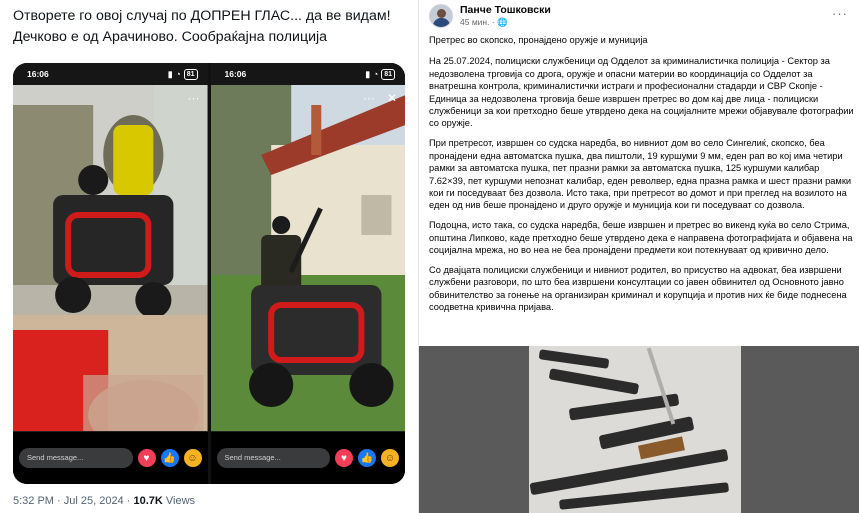 This screenshot has width=860, height=513. I want to click on post-header: Панче Тошковски 45 мин. · 🌐, so click(490, 16).